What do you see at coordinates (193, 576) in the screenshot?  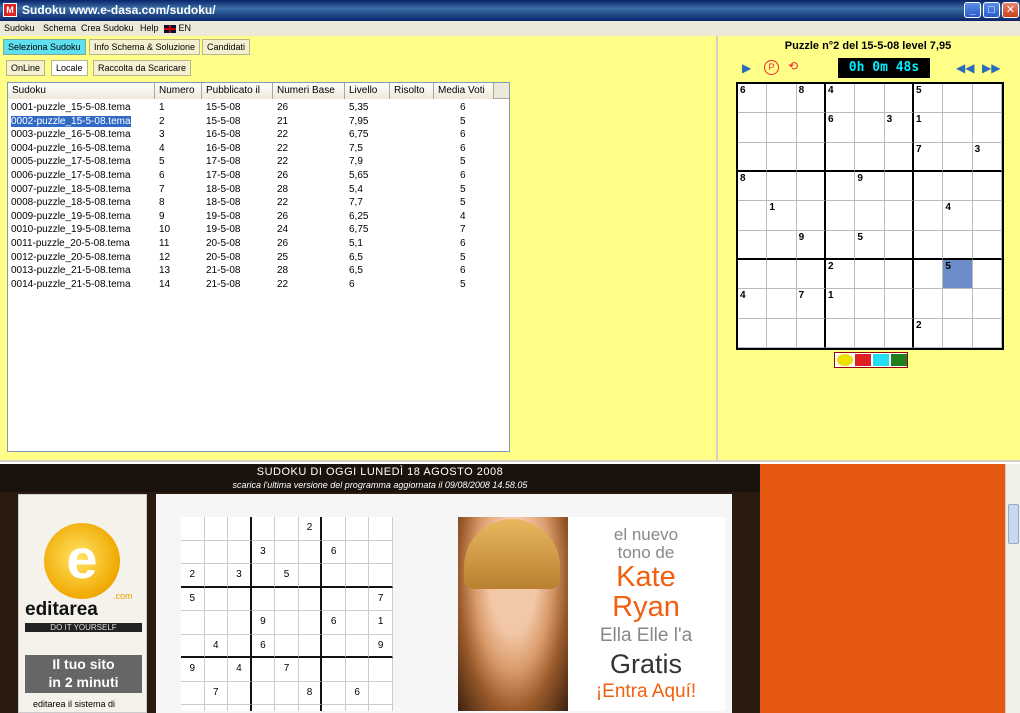 I see `mini-grid-cell: 2` at bounding box center [193, 576].